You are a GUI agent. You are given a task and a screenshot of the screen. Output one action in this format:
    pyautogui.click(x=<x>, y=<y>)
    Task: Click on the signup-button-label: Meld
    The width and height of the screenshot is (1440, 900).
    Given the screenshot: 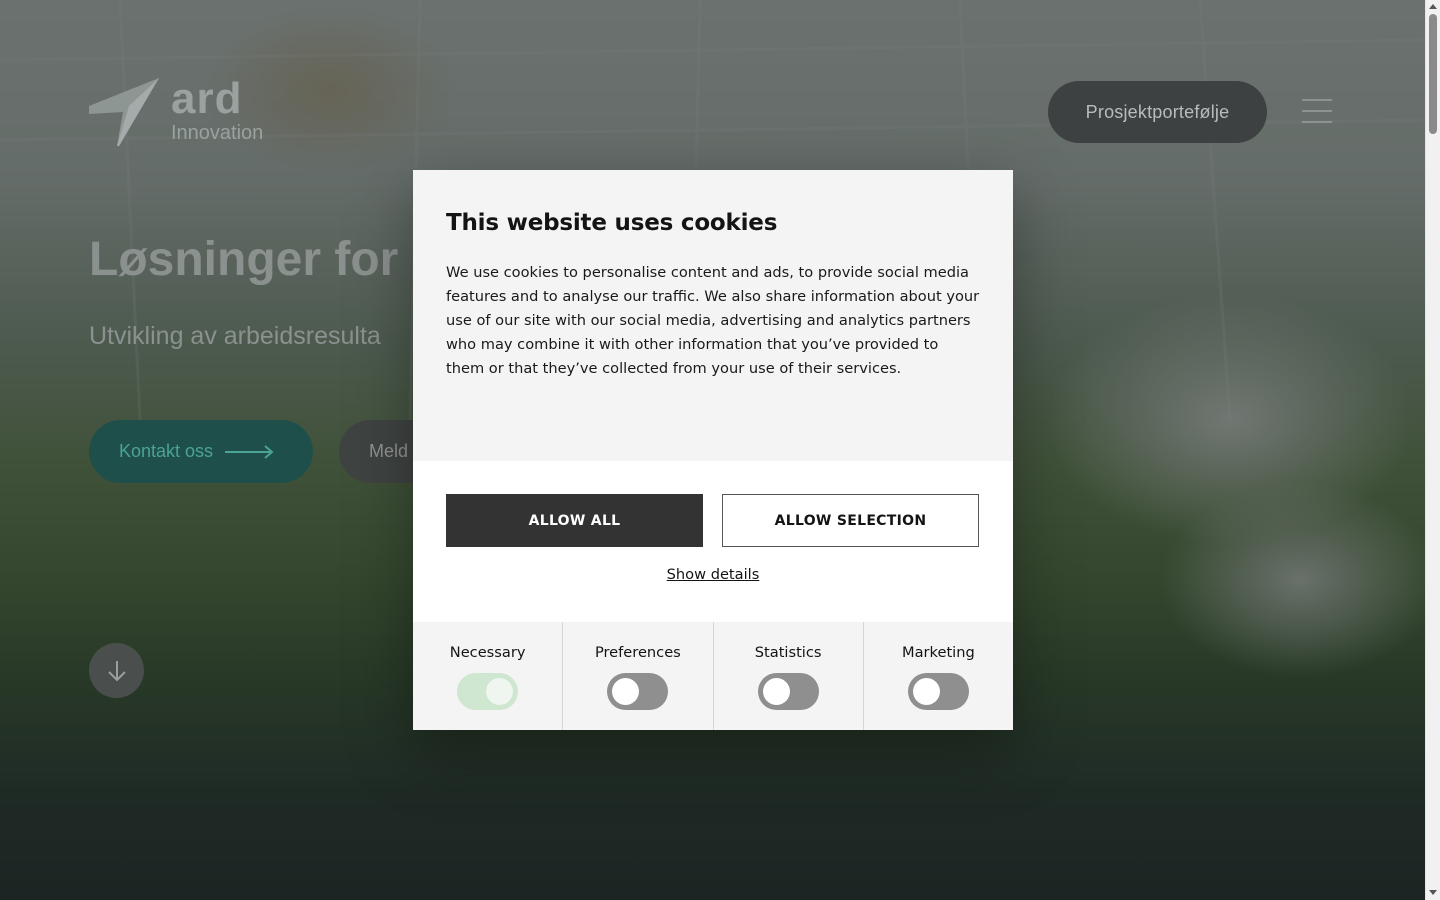 What is the action you would take?
    pyautogui.click(x=389, y=451)
    